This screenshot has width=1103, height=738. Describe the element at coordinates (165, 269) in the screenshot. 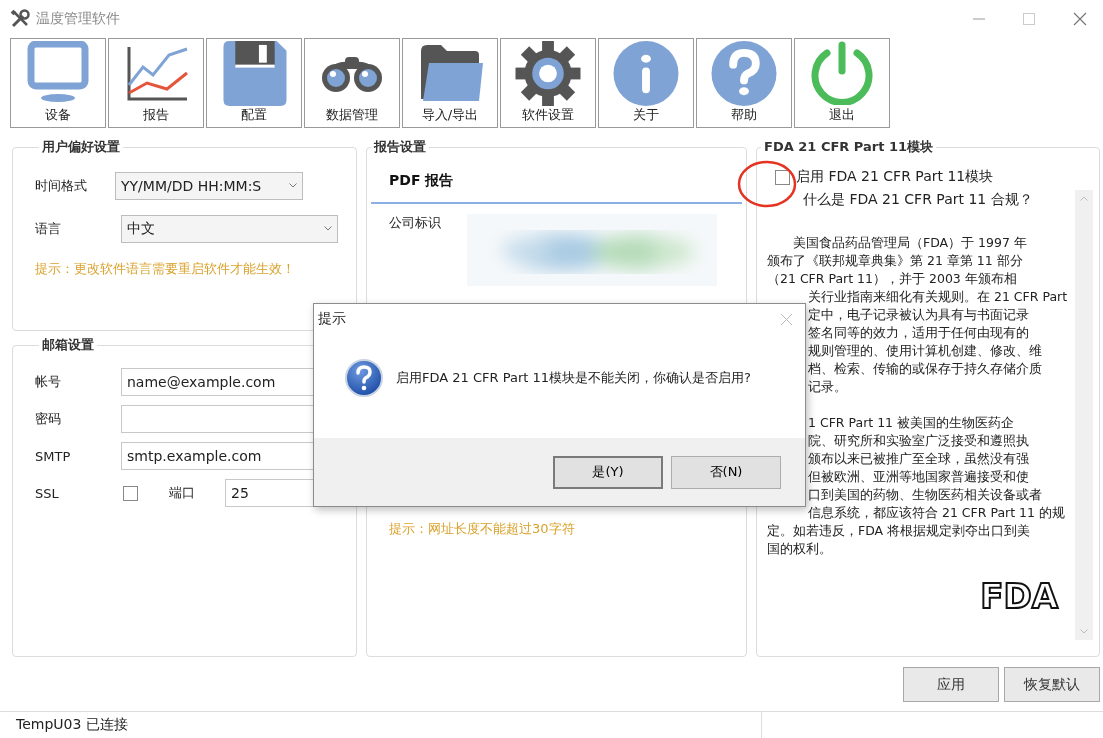

I see `hint-text: 提示：更改软件语言需要重启软件才能生效！` at that location.